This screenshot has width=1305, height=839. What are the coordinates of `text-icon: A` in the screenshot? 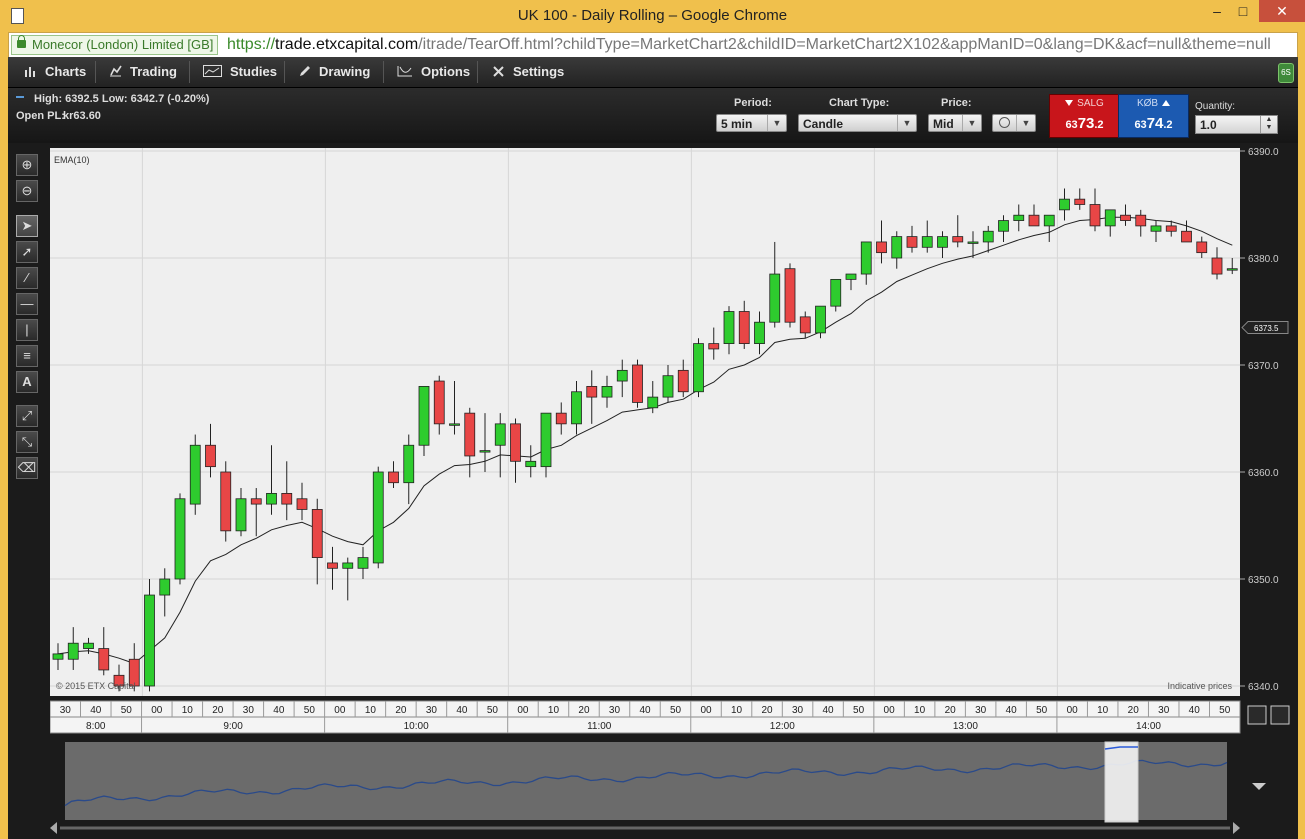 It's located at (27, 382).